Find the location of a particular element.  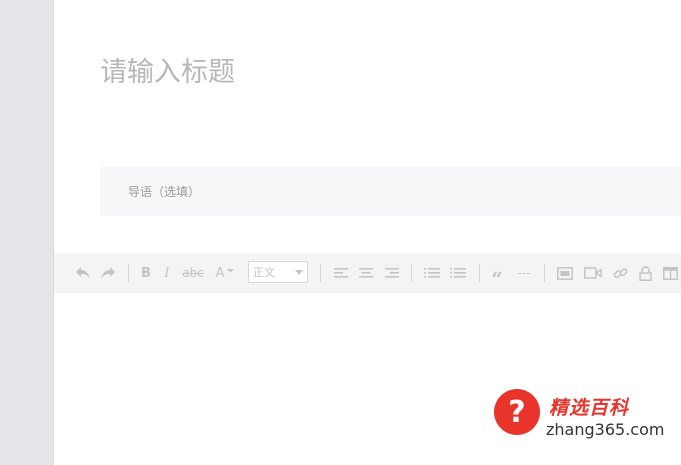

align-center-button is located at coordinates (366, 273).